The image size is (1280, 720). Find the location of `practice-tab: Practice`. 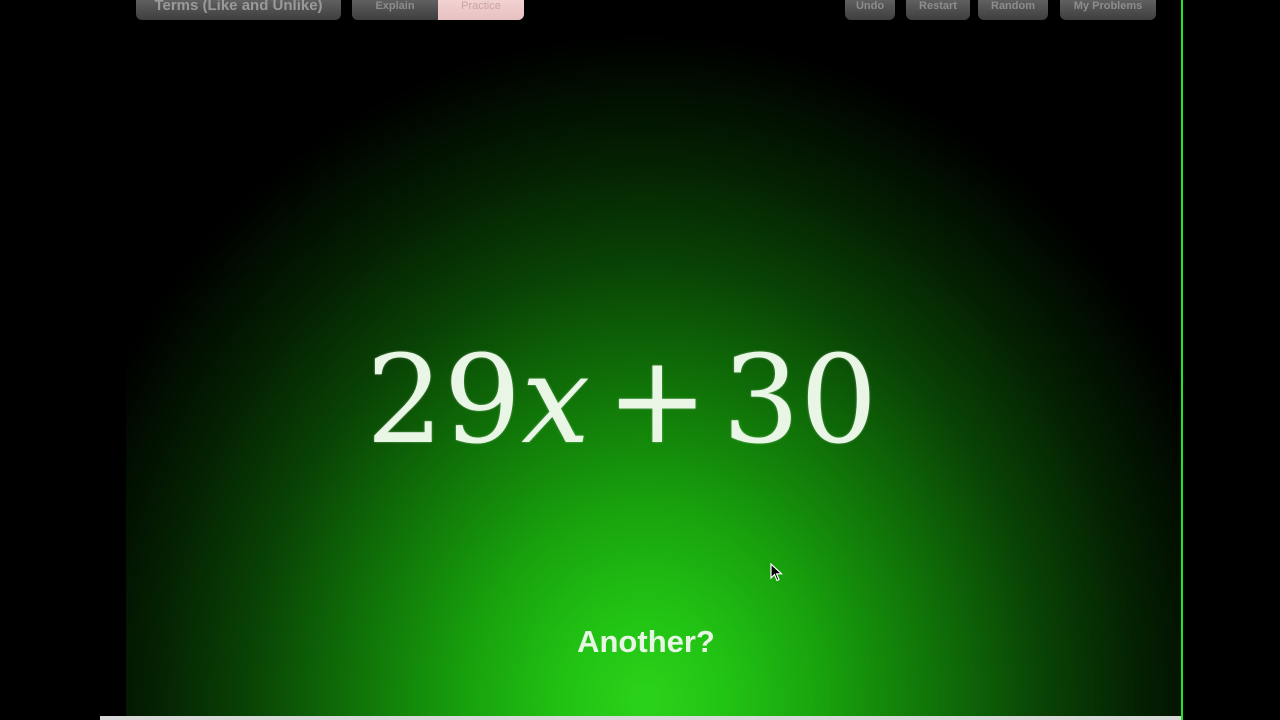

practice-tab: Practice is located at coordinates (481, 10).